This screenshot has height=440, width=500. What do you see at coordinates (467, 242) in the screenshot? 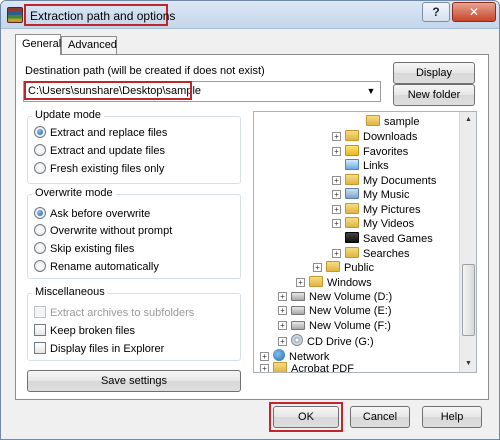
I see `tree-vertical-scrollbar: ▲ ▼` at bounding box center [467, 242].